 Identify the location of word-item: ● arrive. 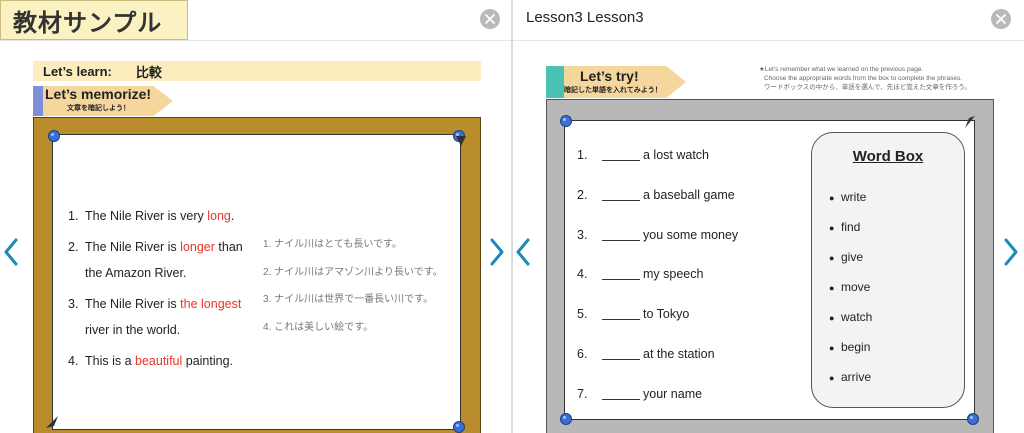
(850, 378).